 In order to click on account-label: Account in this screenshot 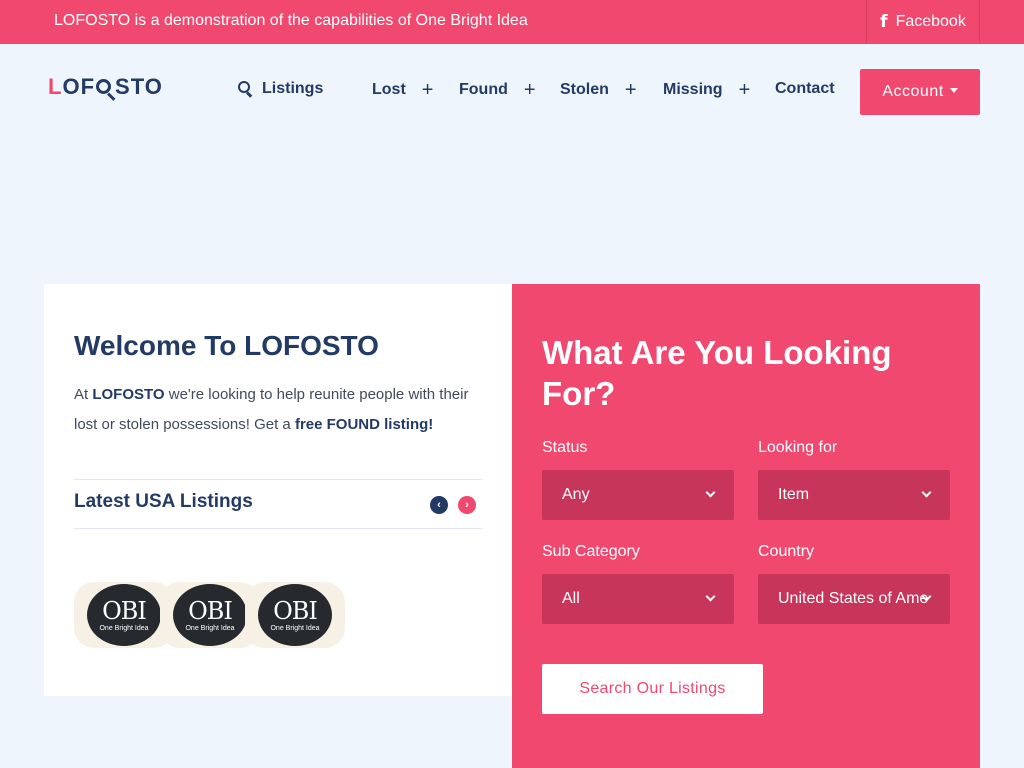, I will do `click(913, 91)`.